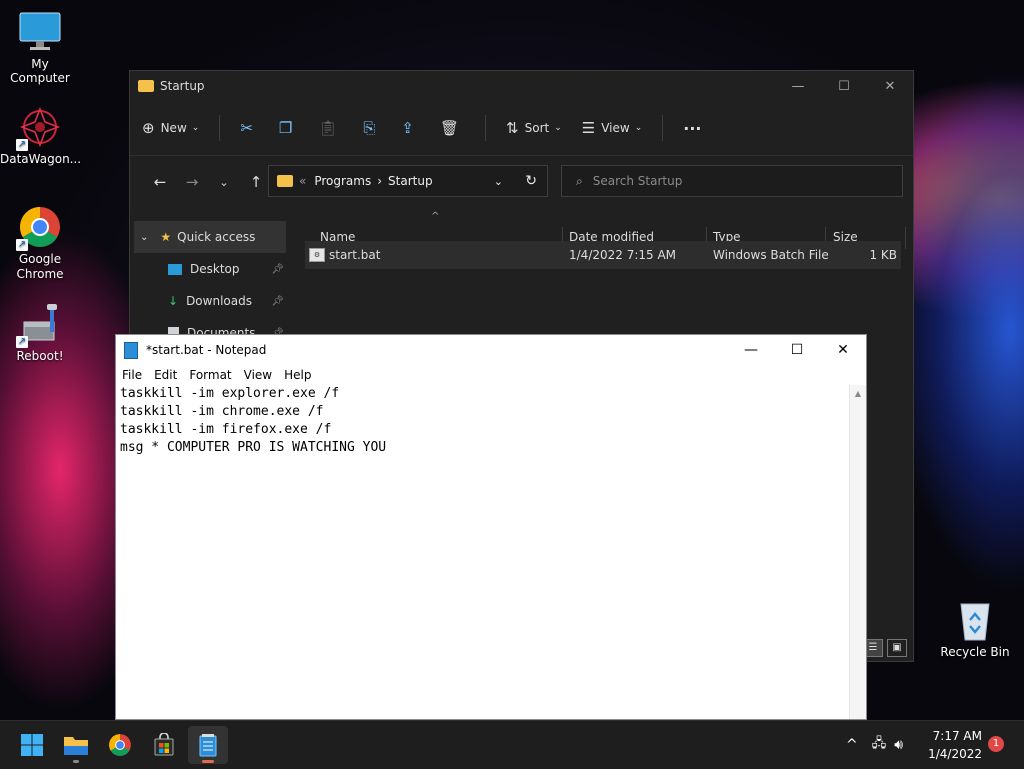  I want to click on refresh-icon: ↻, so click(531, 181).